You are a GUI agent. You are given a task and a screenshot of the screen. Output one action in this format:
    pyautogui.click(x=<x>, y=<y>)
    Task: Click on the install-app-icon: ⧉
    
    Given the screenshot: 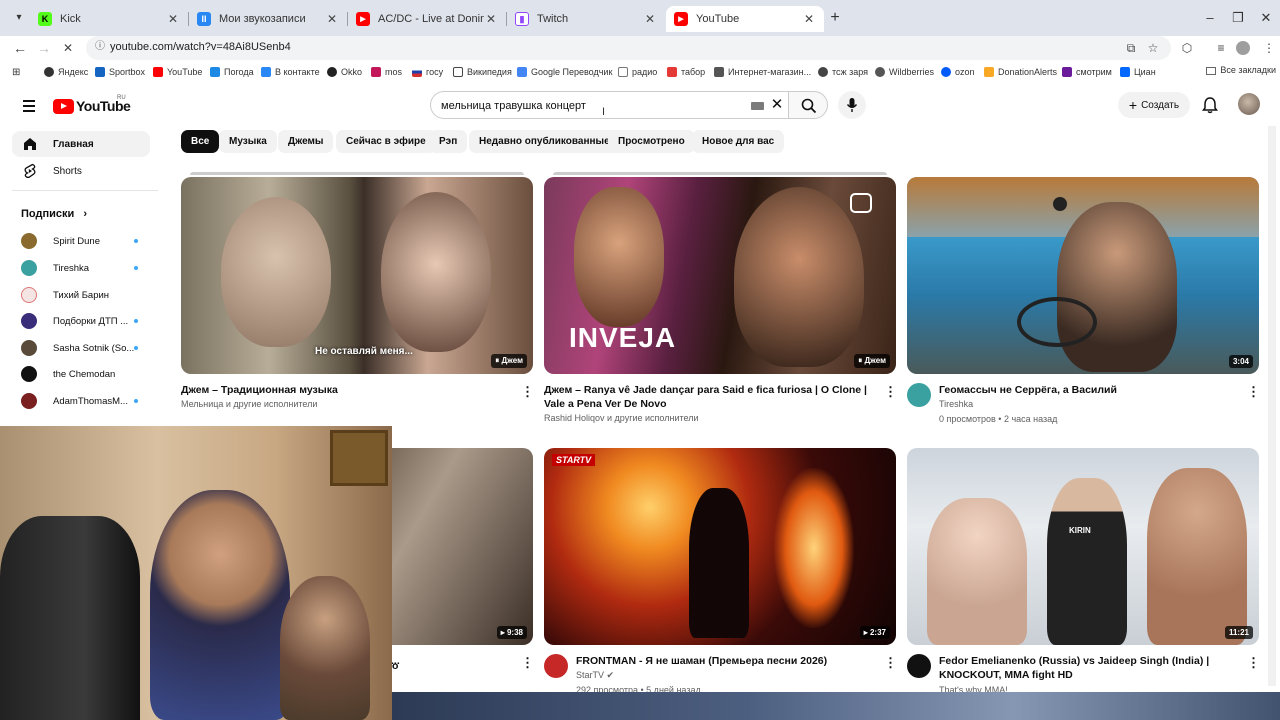 What is the action you would take?
    pyautogui.click(x=1131, y=48)
    